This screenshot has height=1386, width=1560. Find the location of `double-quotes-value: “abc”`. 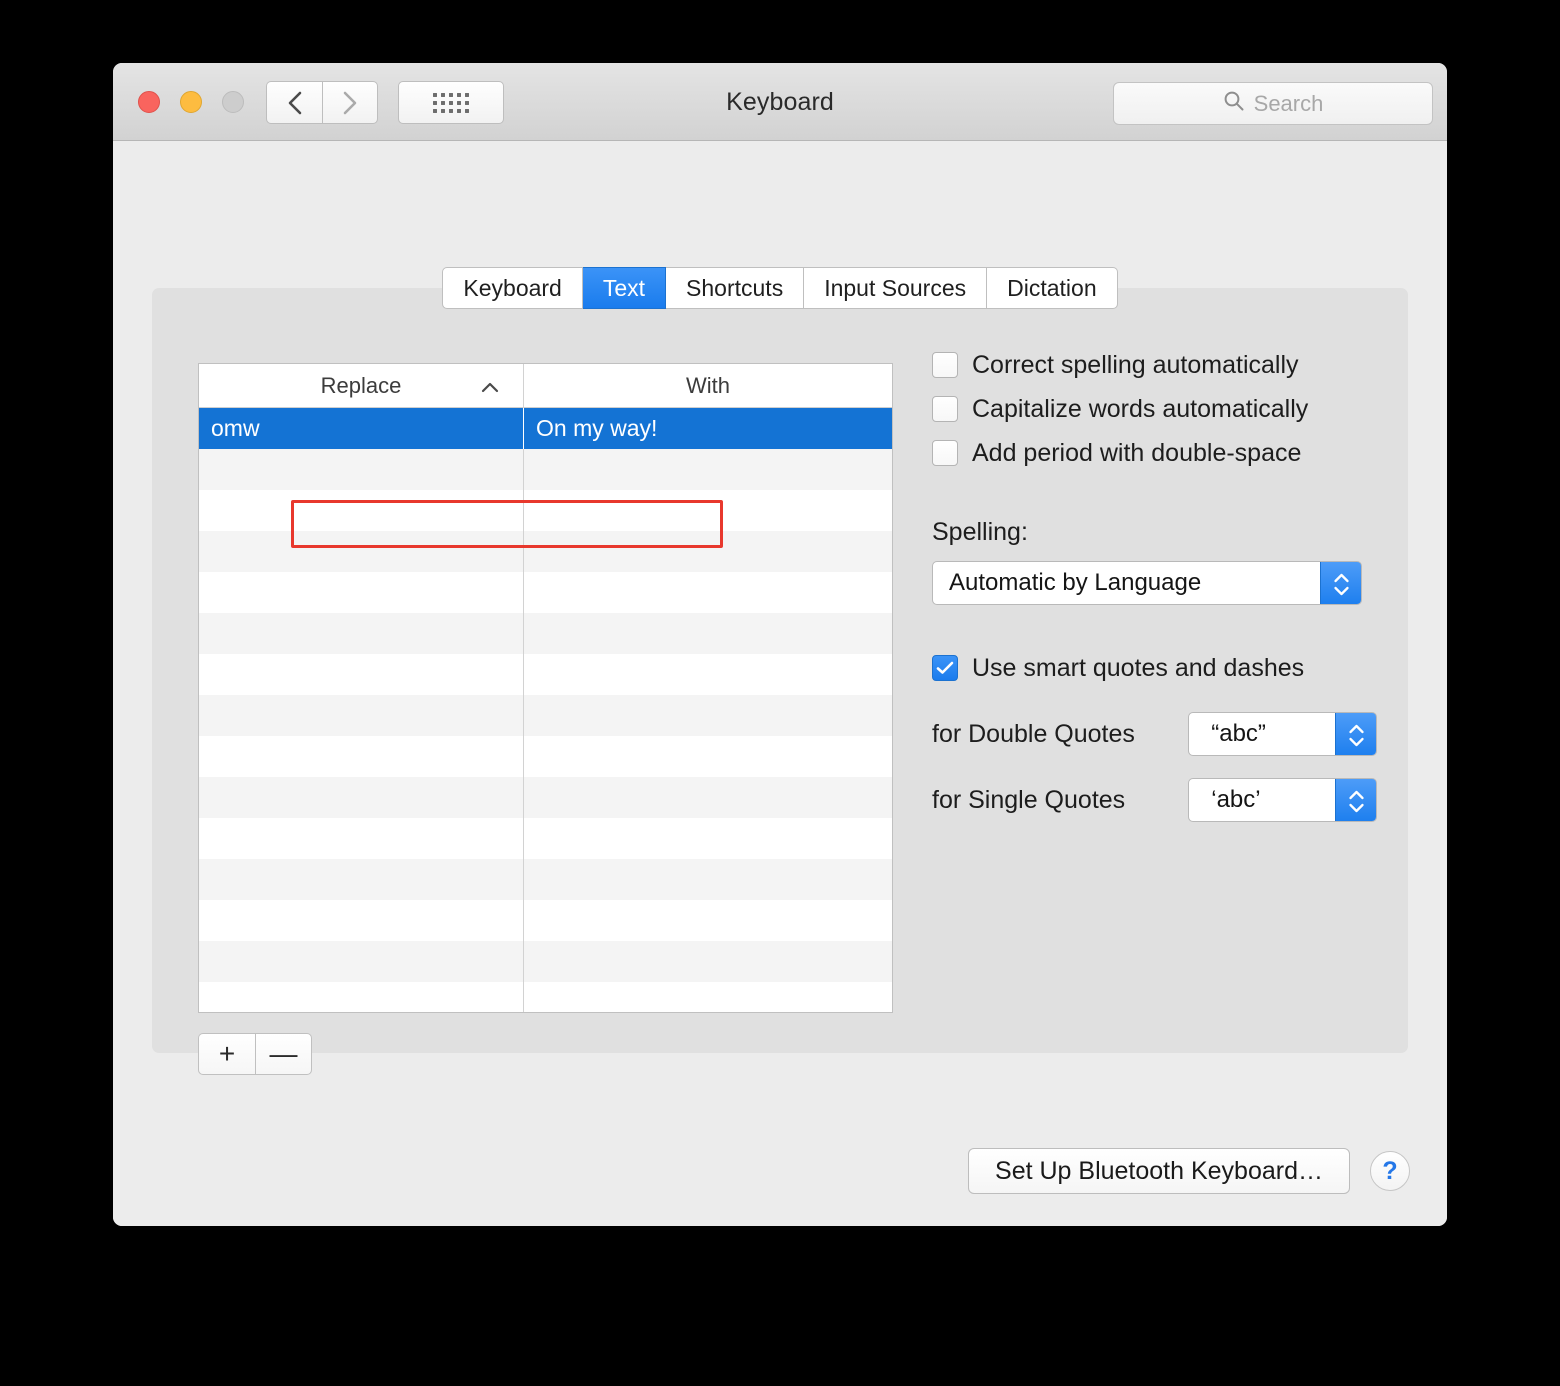

double-quotes-value: “abc” is located at coordinates (1238, 733).